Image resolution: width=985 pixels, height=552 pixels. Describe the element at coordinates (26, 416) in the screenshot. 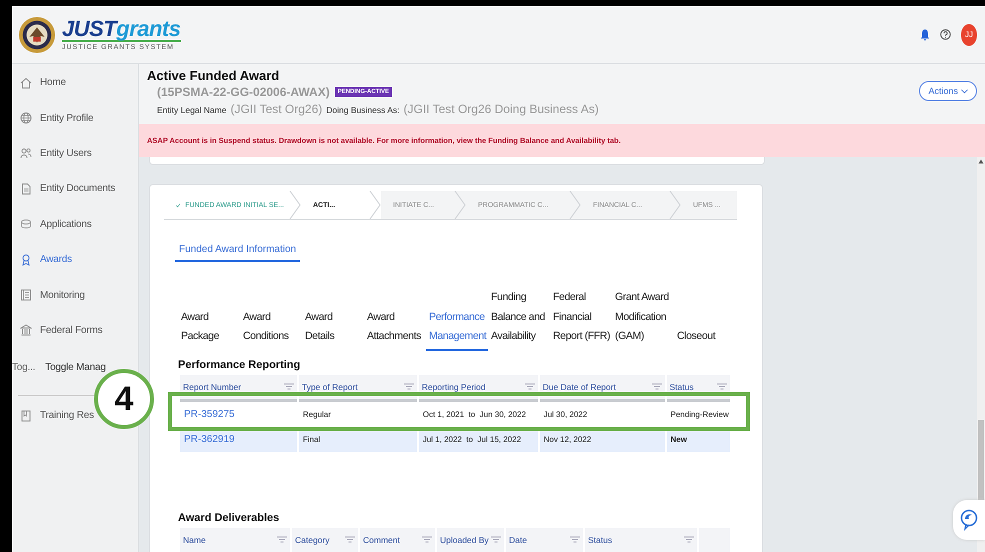

I see `book-icon` at that location.